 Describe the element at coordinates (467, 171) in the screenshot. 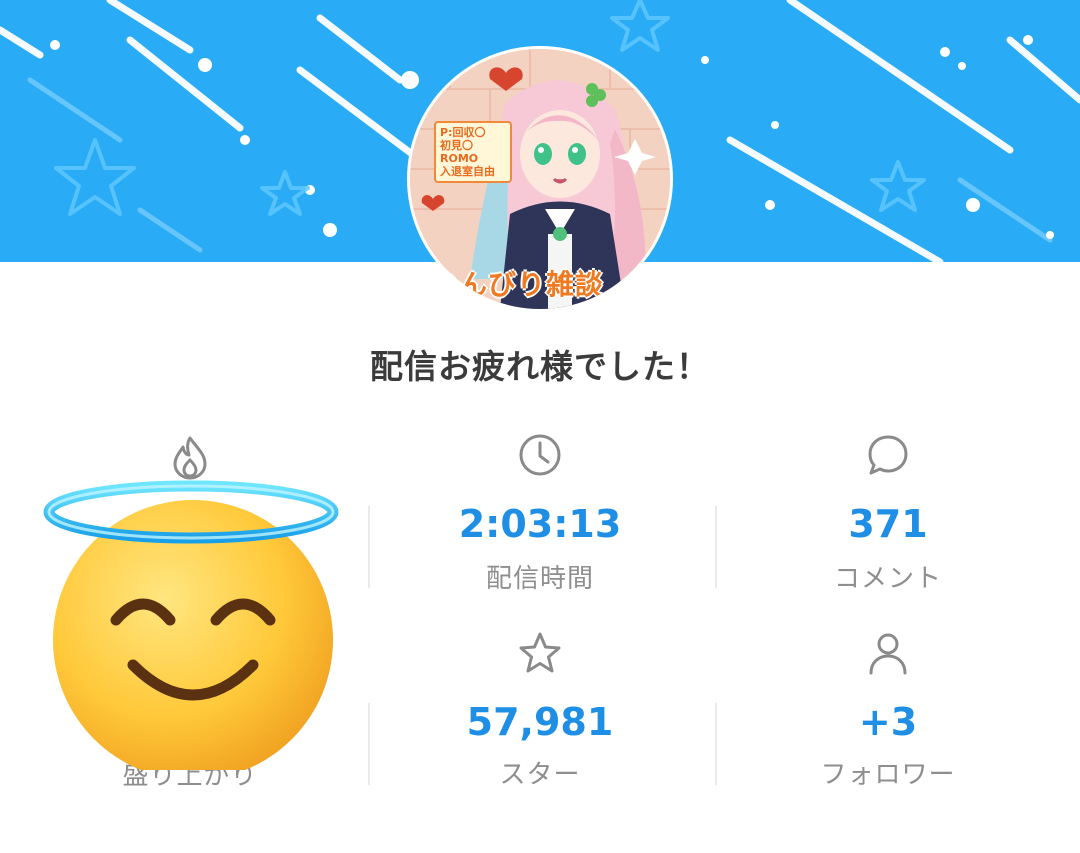

I see `avatar-note-line: 入退室自由` at that location.